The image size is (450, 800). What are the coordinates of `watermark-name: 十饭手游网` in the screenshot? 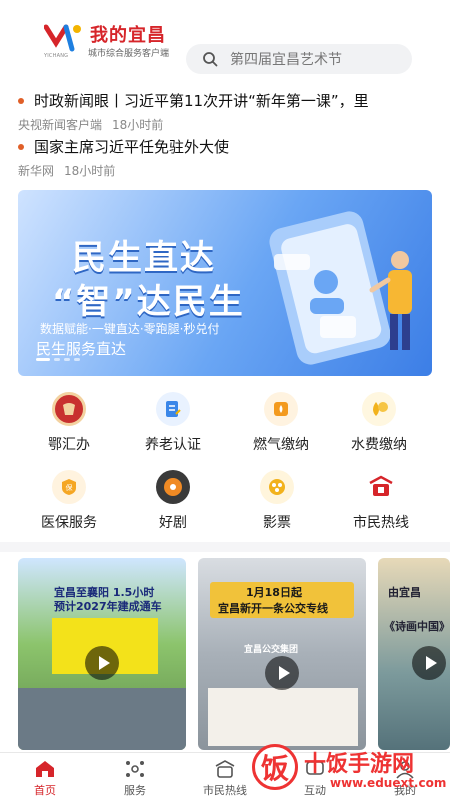 It's located at (359, 764).